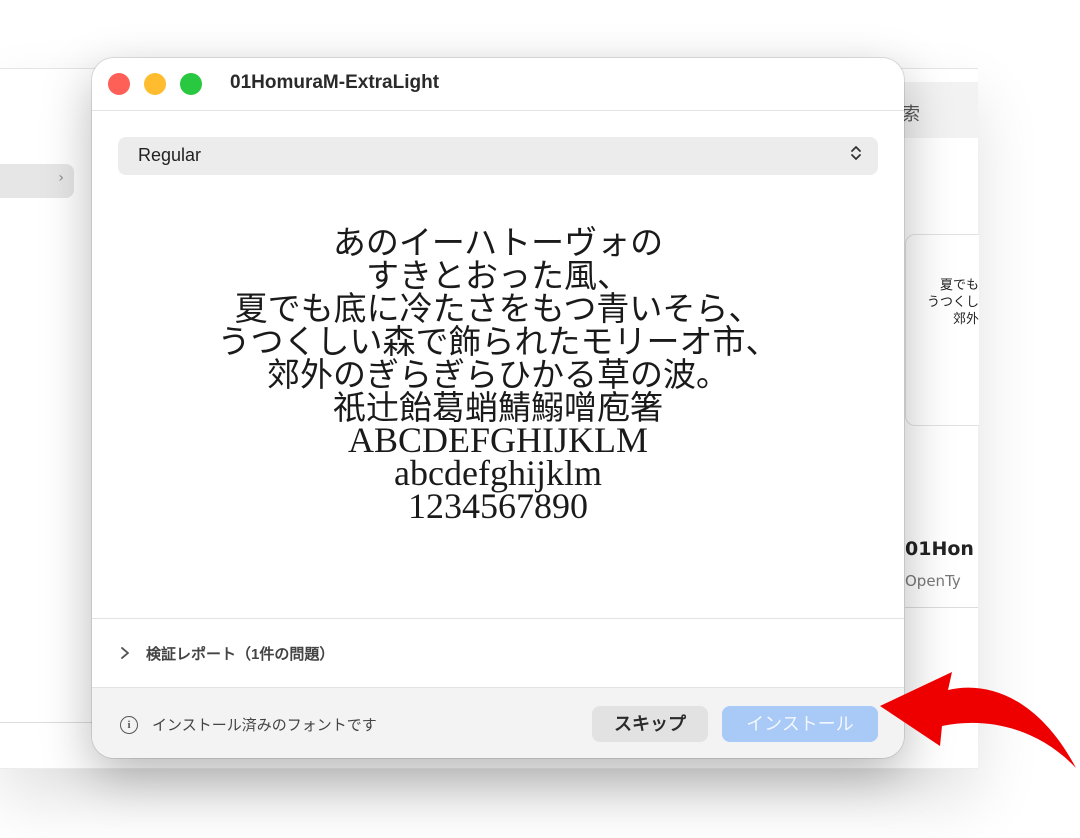  I want to click on window-title: 01HomuraM-ExtraLight, so click(335, 82).